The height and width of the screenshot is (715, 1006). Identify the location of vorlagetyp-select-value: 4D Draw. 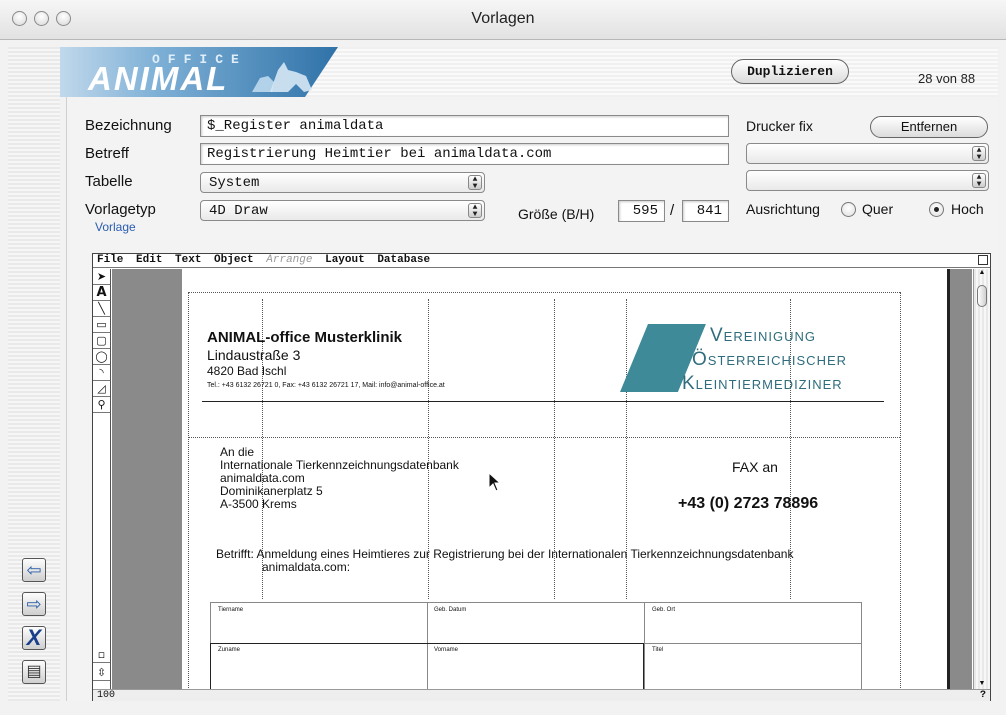
(238, 211).